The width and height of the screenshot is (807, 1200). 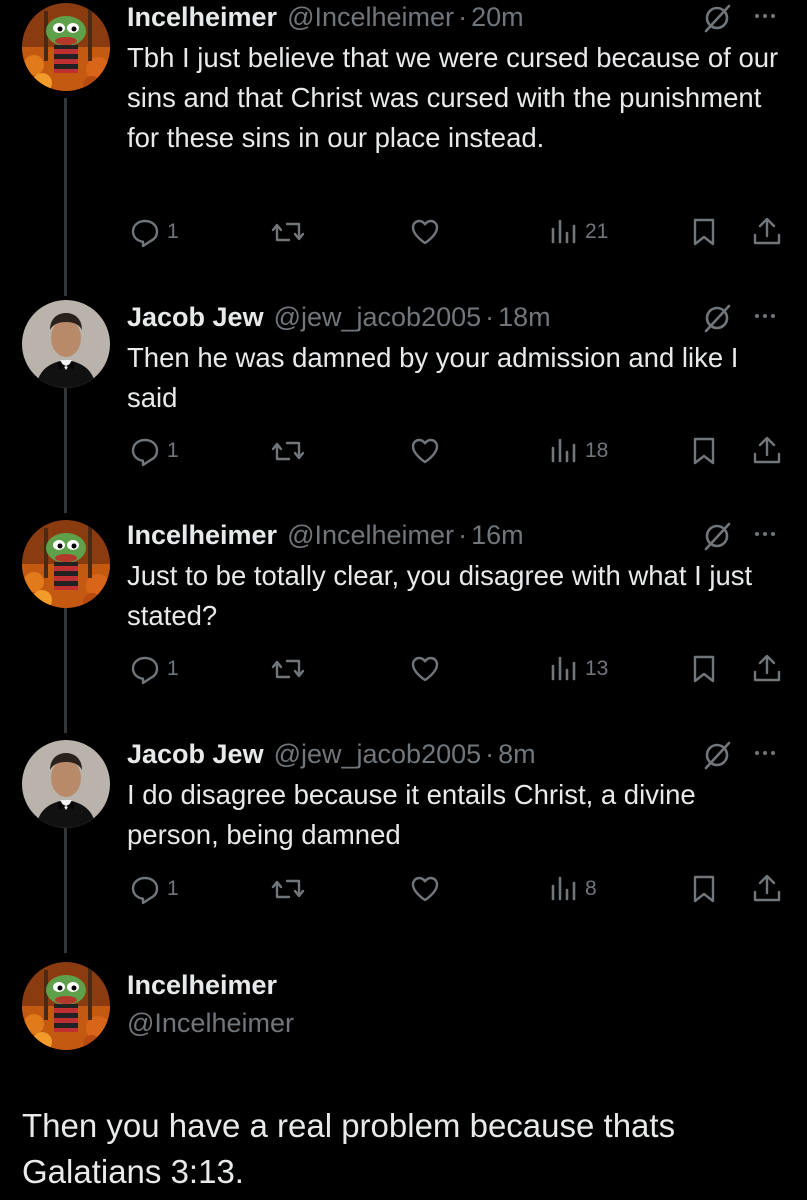 I want to click on timestamp: 16m, so click(x=497, y=535).